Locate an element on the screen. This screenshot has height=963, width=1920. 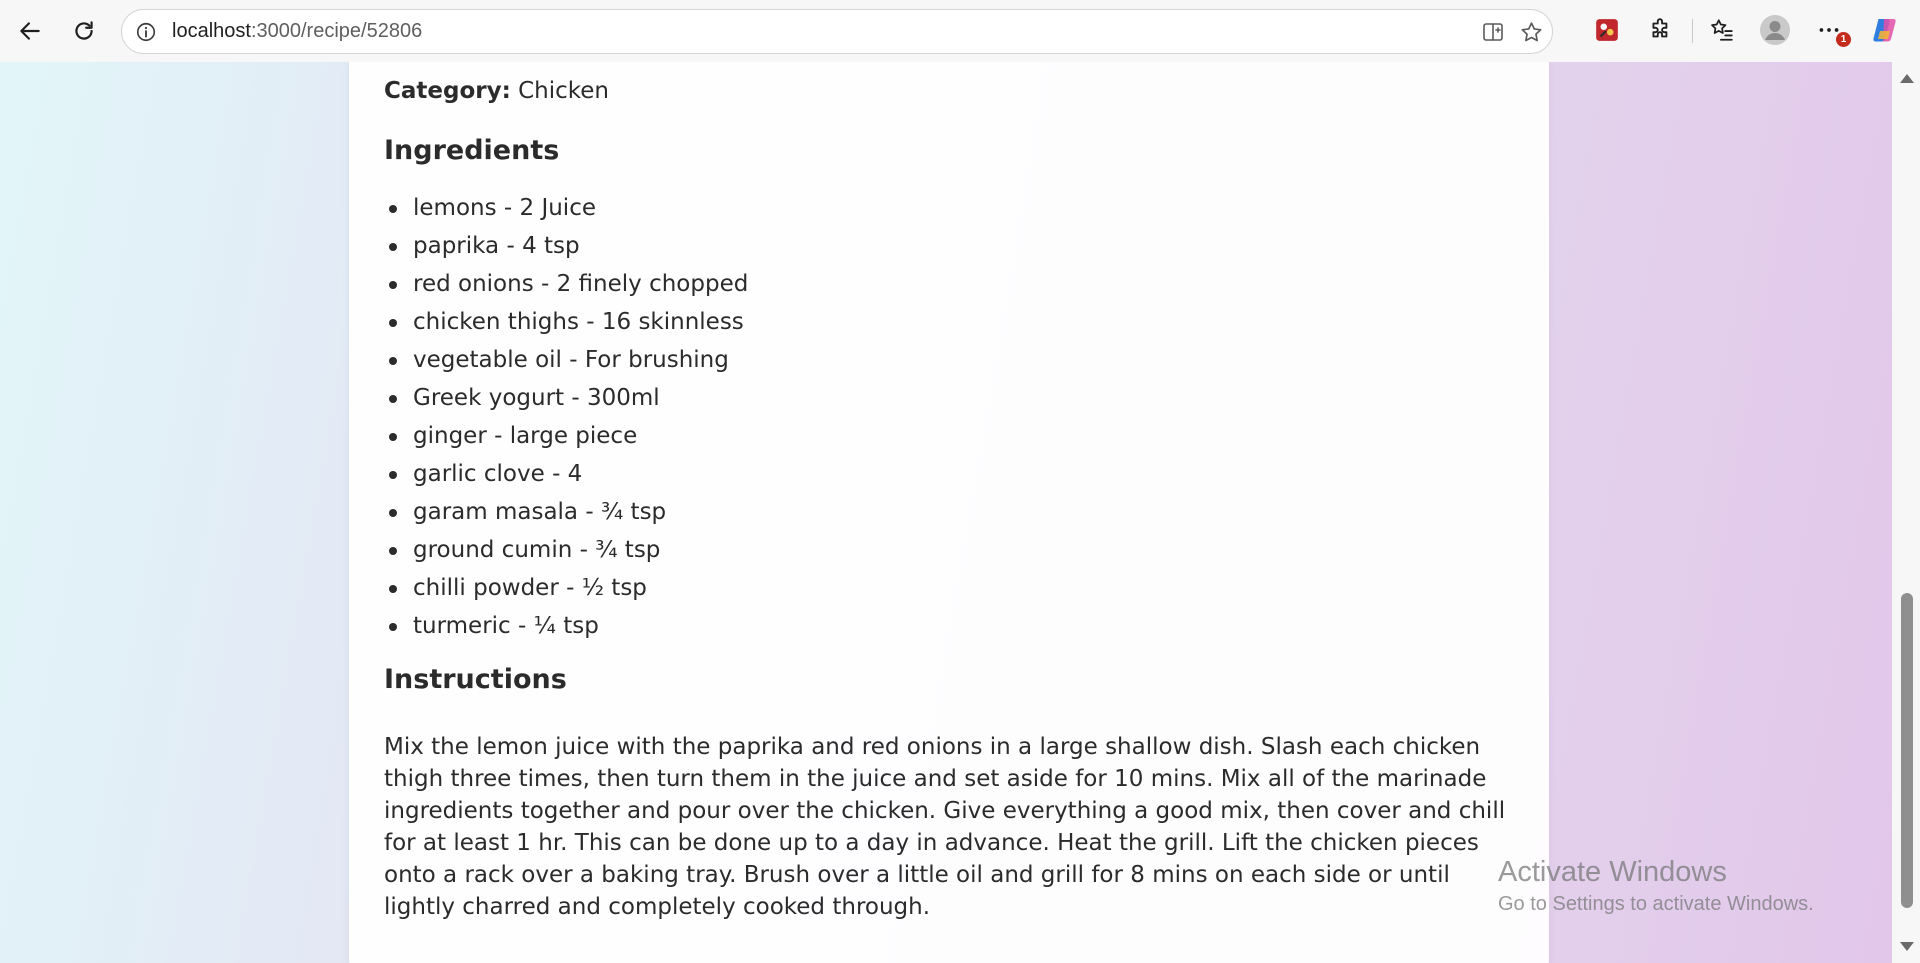
ingredient-item: turmeric - ¼ tsp is located at coordinates (566, 626).